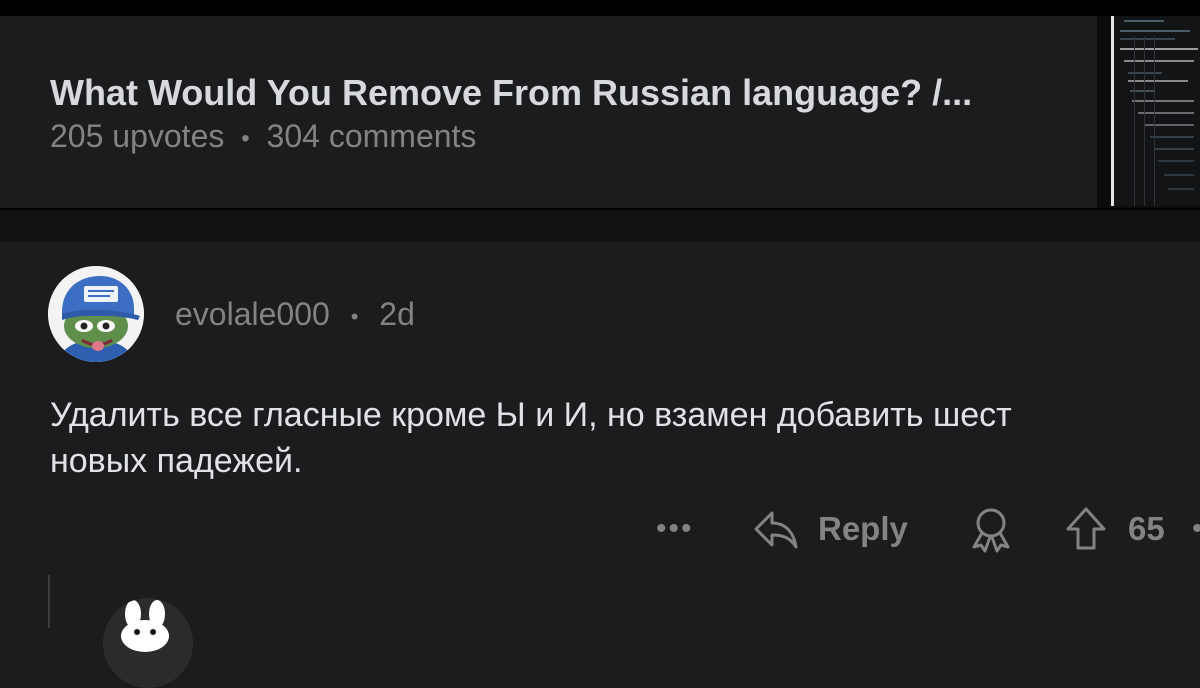 This screenshot has height=688, width=1200. Describe the element at coordinates (600, 225) in the screenshot. I see `section-divider` at that location.